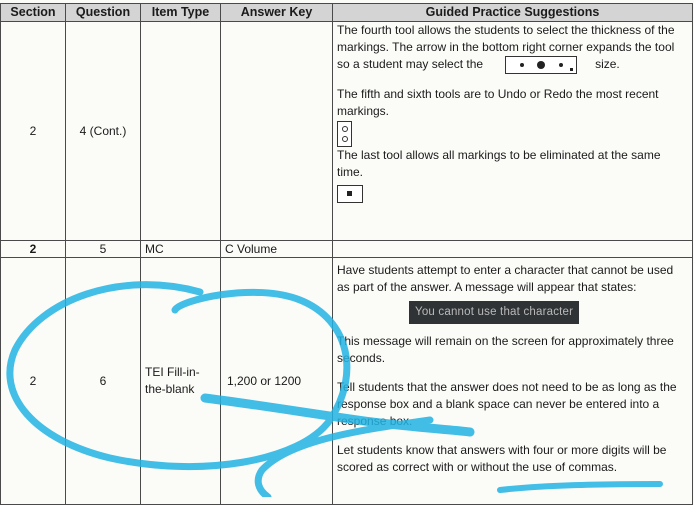 This screenshot has width=694, height=505. What do you see at coordinates (180, 381) in the screenshot?
I see `item-type-cell: TEI Fill-in-the-blank` at bounding box center [180, 381].